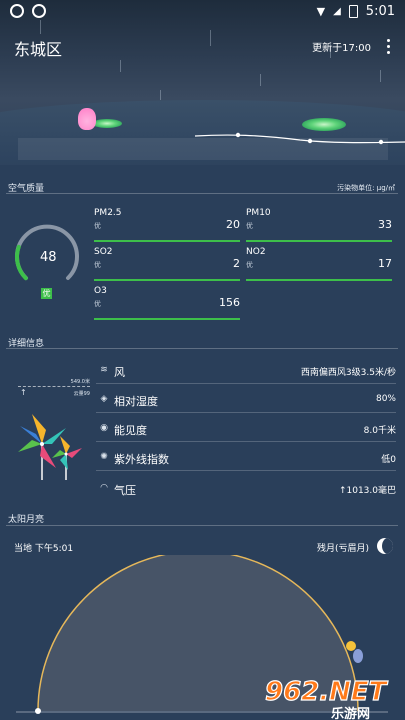 The width and height of the screenshot is (405, 720). What do you see at coordinates (202, 46) in the screenshot?
I see `app-bar: 东城区 更新于17:00` at bounding box center [202, 46].